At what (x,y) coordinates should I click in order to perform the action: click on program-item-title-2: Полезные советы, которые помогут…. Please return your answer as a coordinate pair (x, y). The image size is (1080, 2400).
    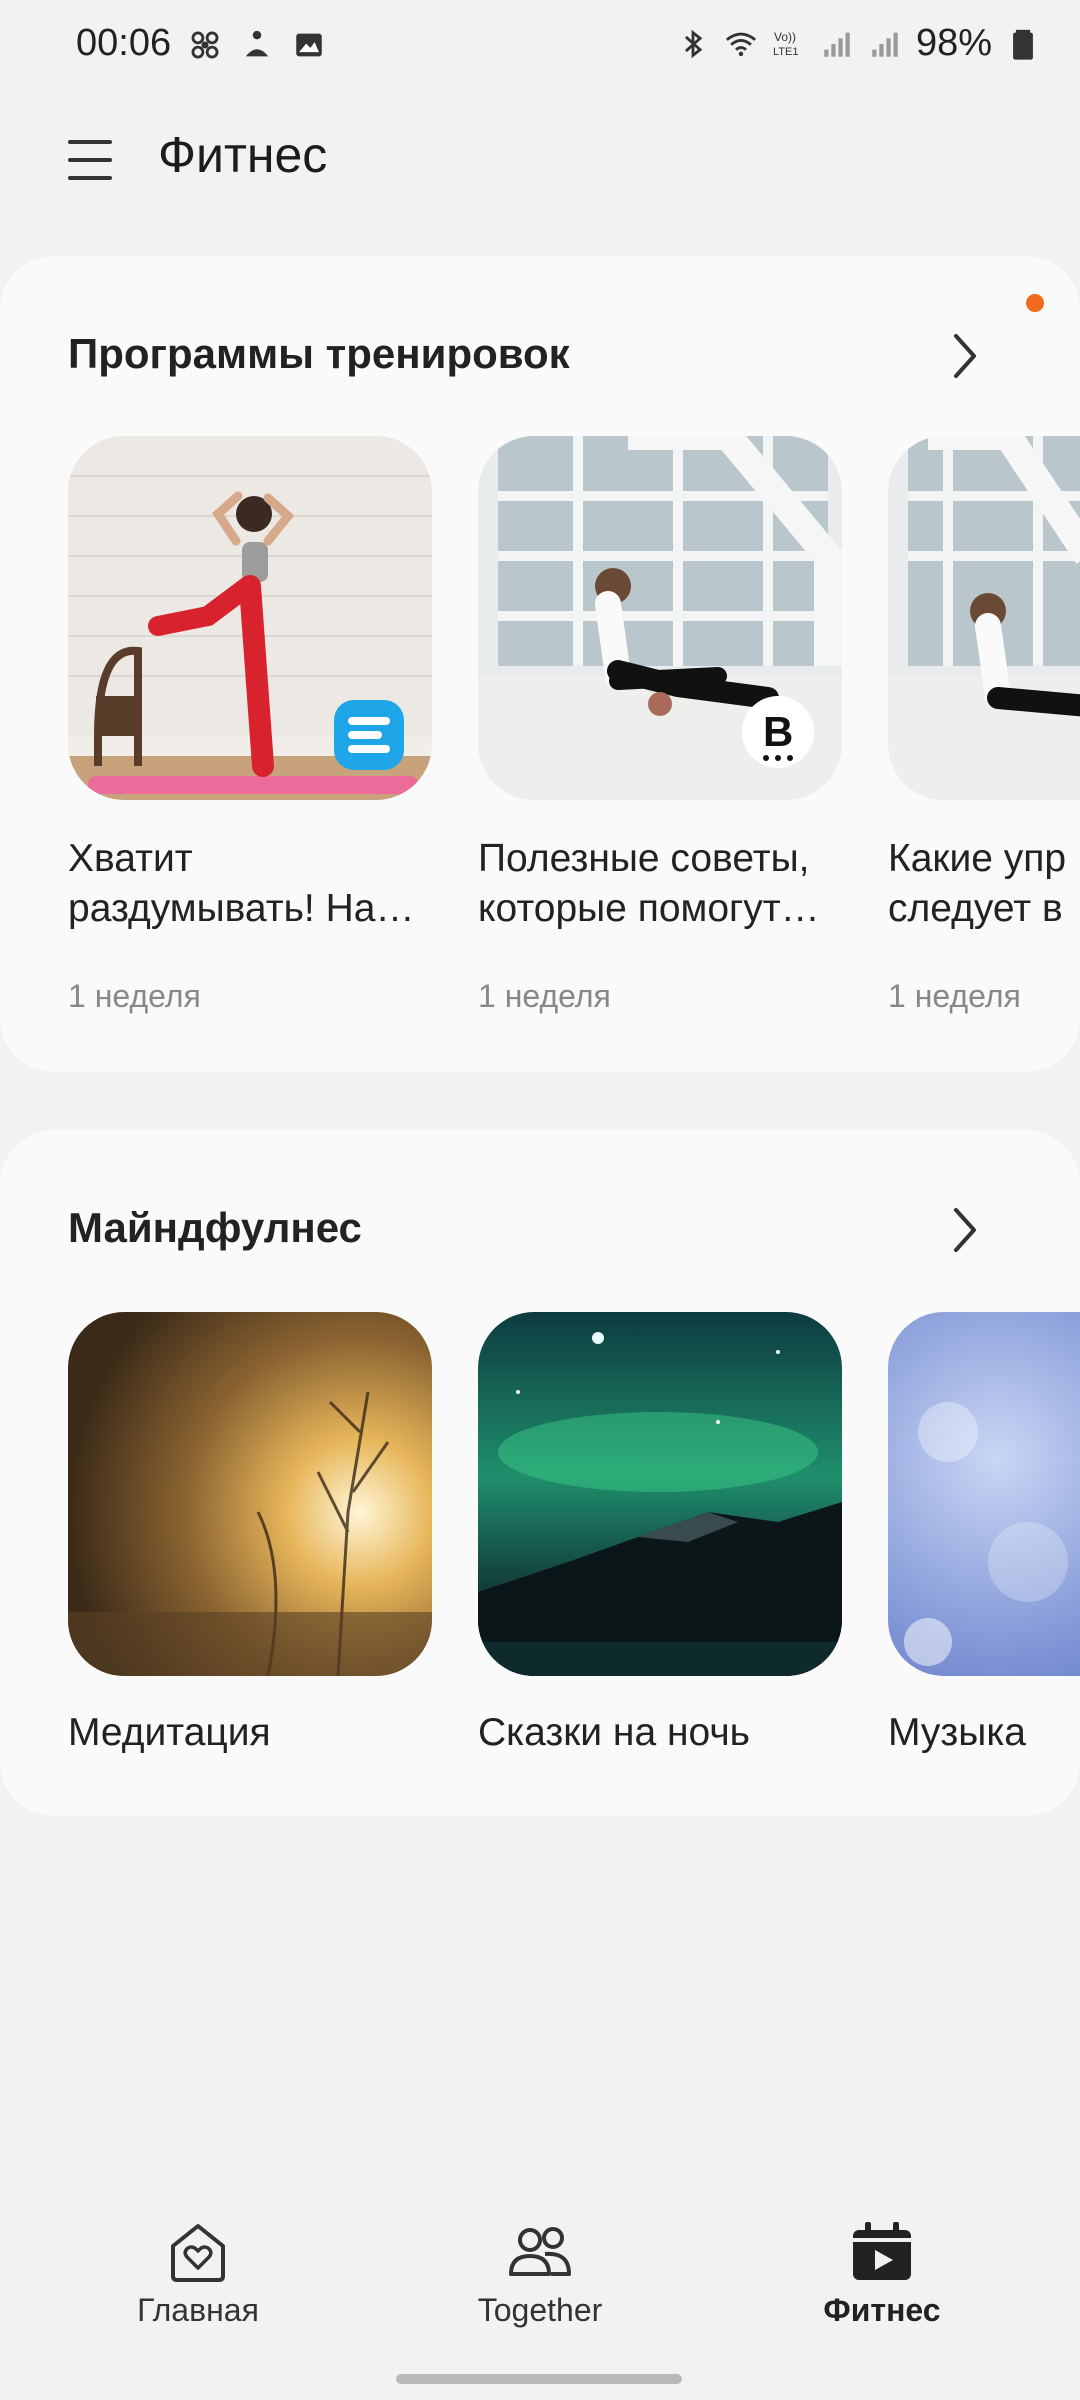
    Looking at the image, I should click on (668, 884).